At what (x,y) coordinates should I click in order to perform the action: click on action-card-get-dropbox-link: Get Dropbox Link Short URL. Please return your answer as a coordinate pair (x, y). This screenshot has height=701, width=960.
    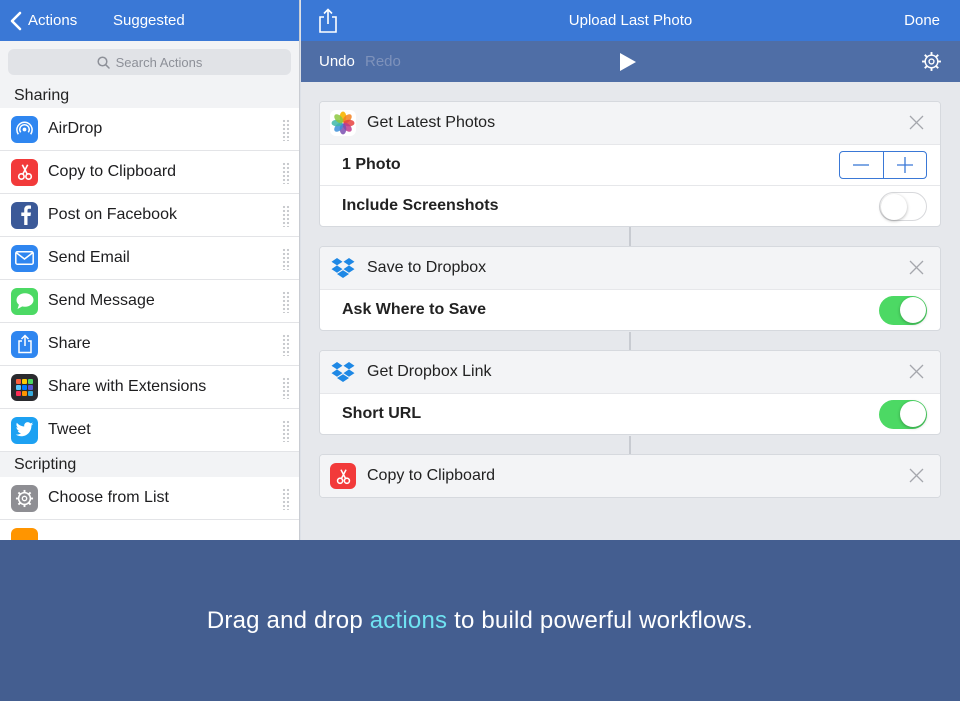
    Looking at the image, I should click on (630, 392).